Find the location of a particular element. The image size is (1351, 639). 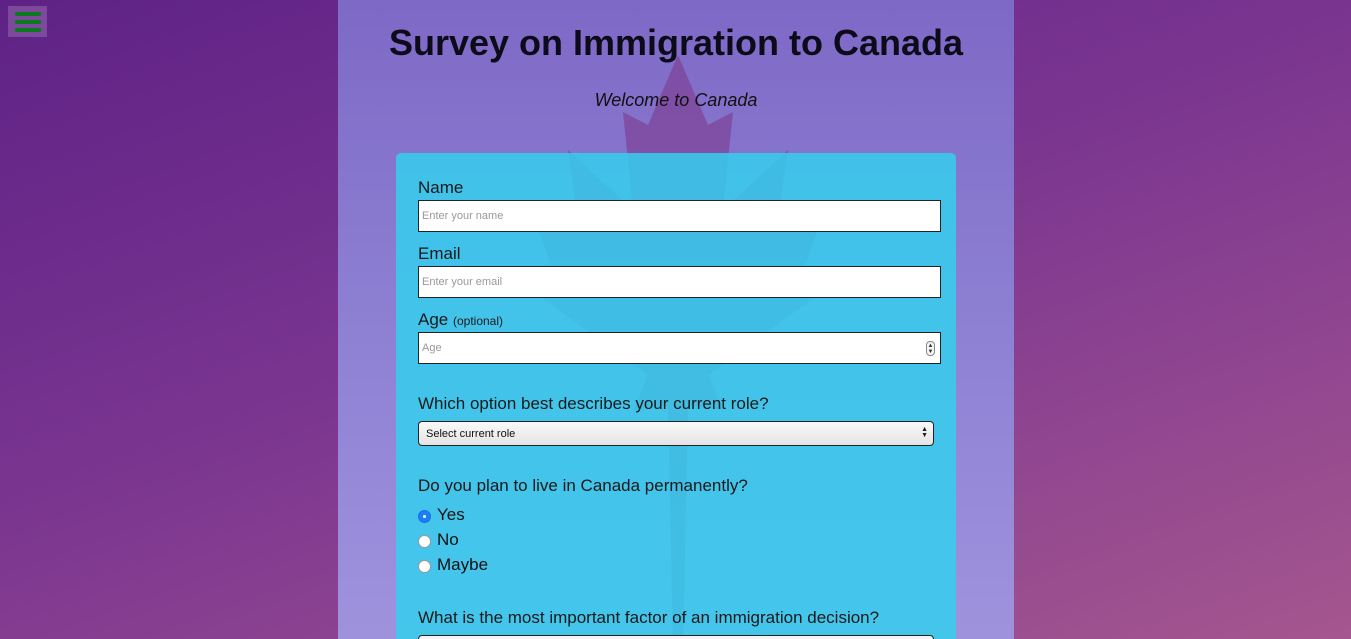

age-spinner: ▲ ▼ is located at coordinates (930, 348).